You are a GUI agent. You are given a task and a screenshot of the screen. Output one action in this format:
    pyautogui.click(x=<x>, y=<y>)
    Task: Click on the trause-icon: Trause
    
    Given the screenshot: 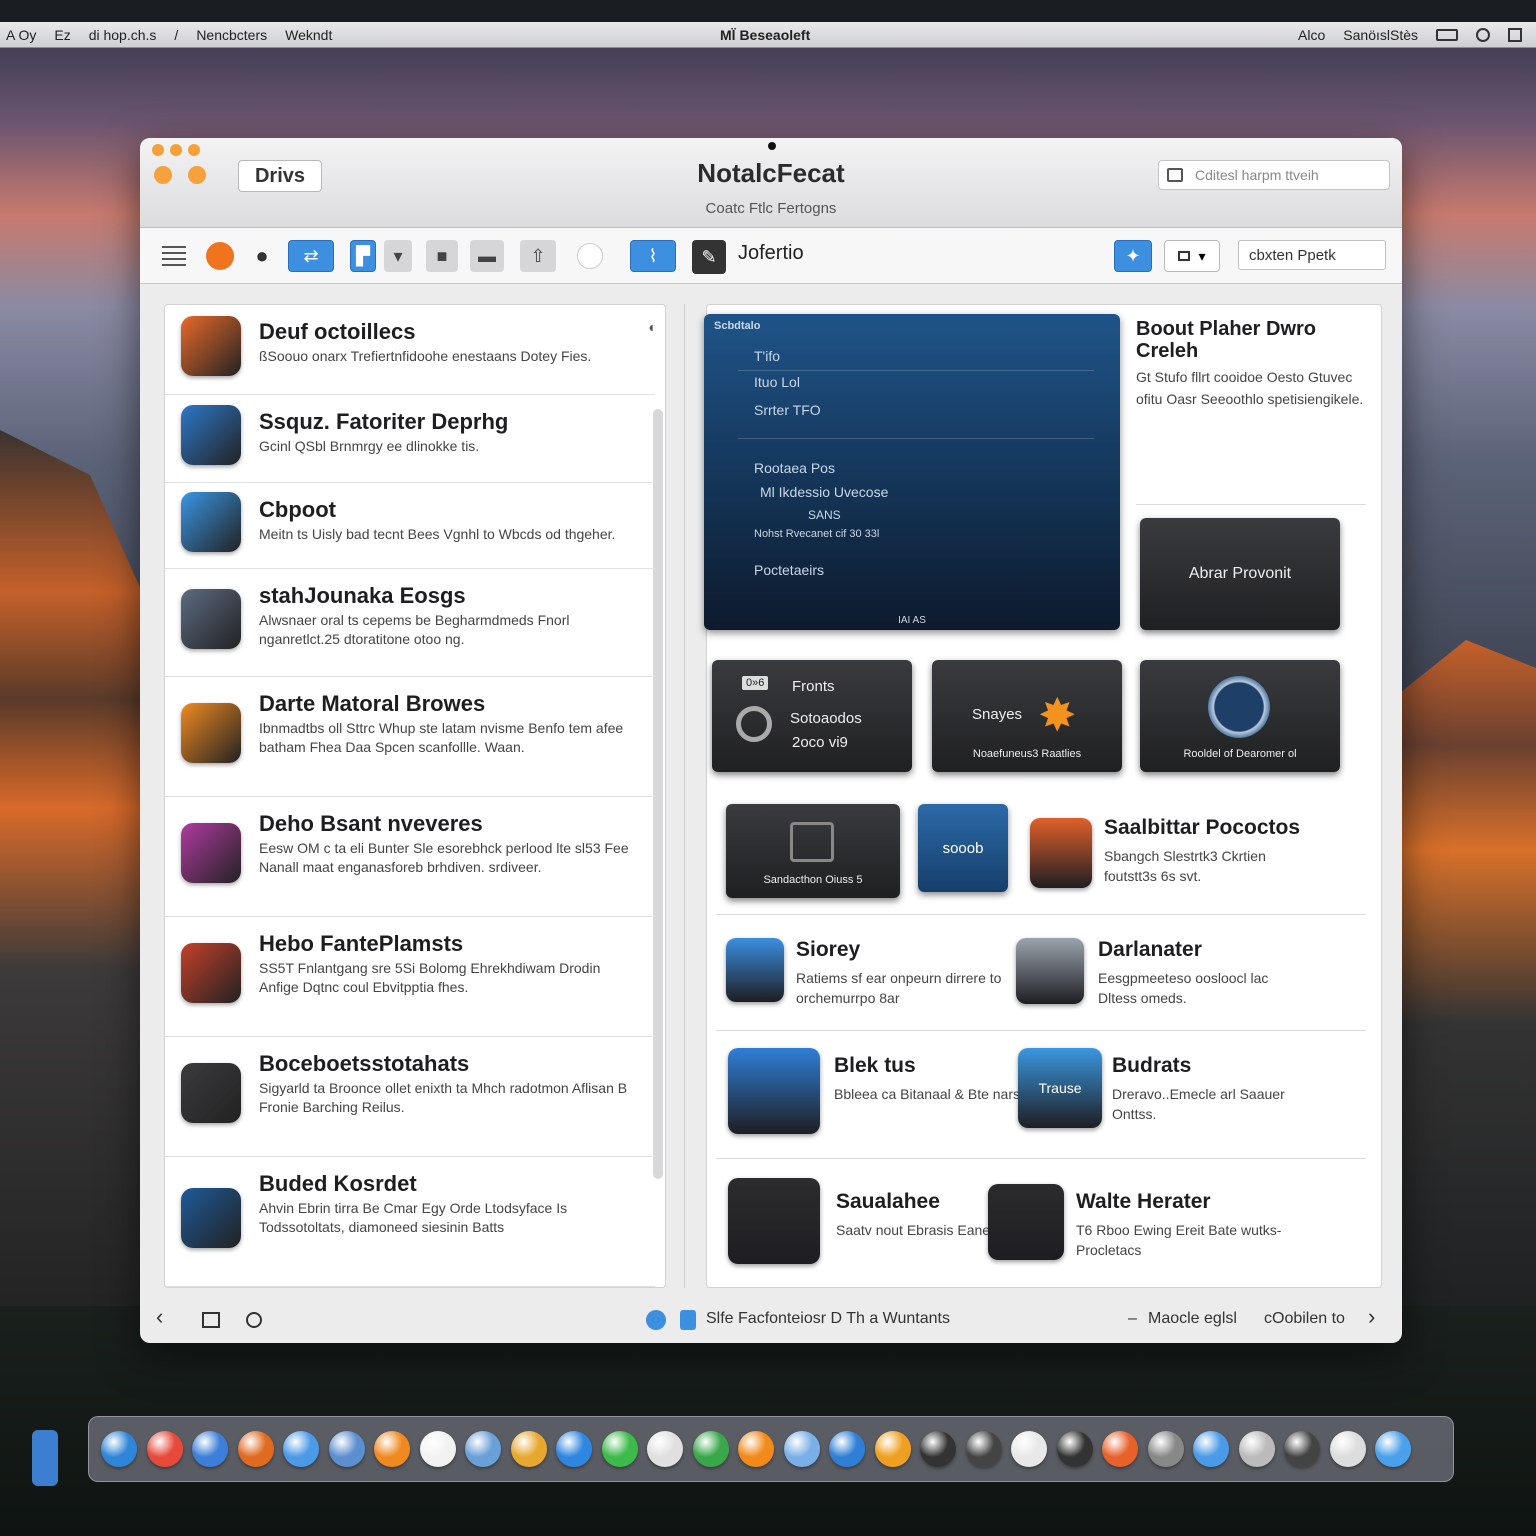 What is the action you would take?
    pyautogui.click(x=1060, y=1088)
    